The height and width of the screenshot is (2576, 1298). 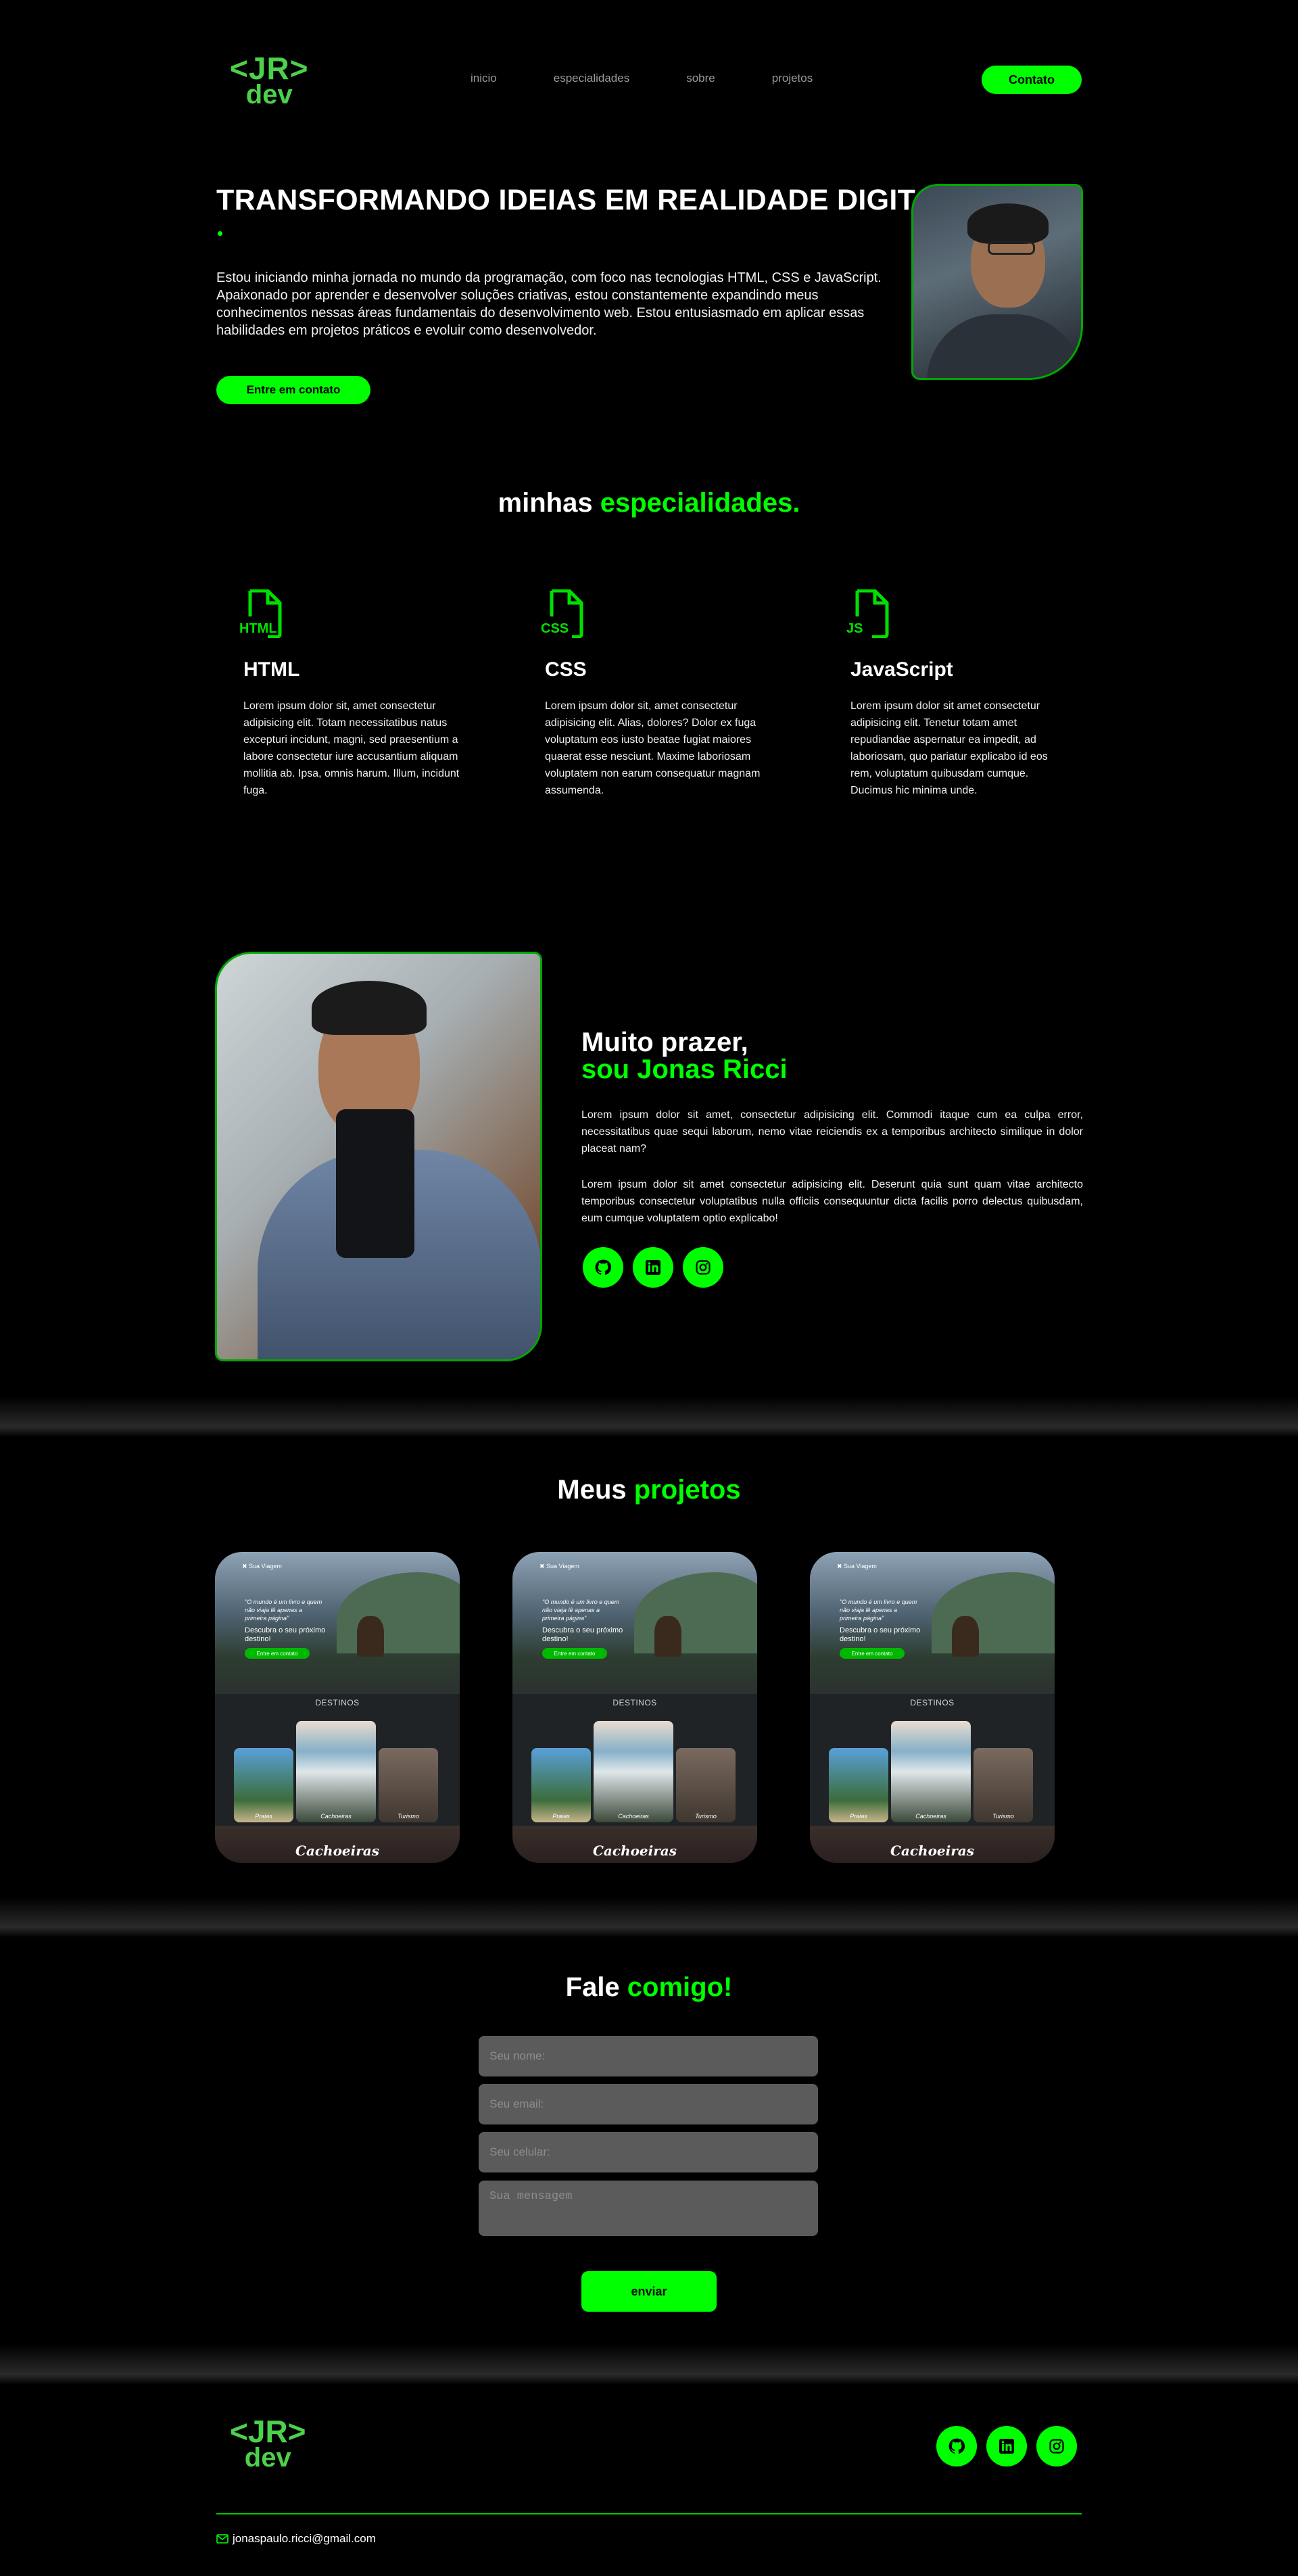 I want to click on mail-icon, so click(x=222, y=2539).